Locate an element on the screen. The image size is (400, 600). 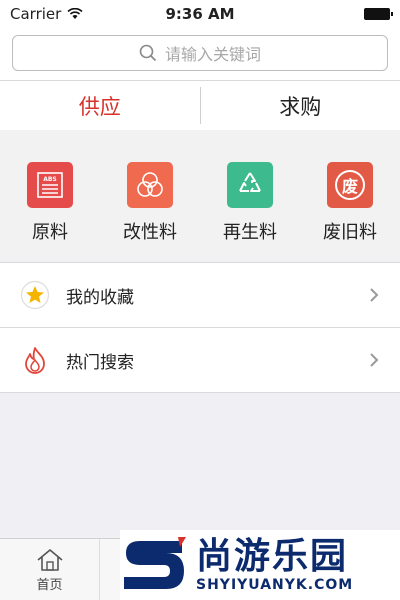
wifi-icon is located at coordinates (75, 13).